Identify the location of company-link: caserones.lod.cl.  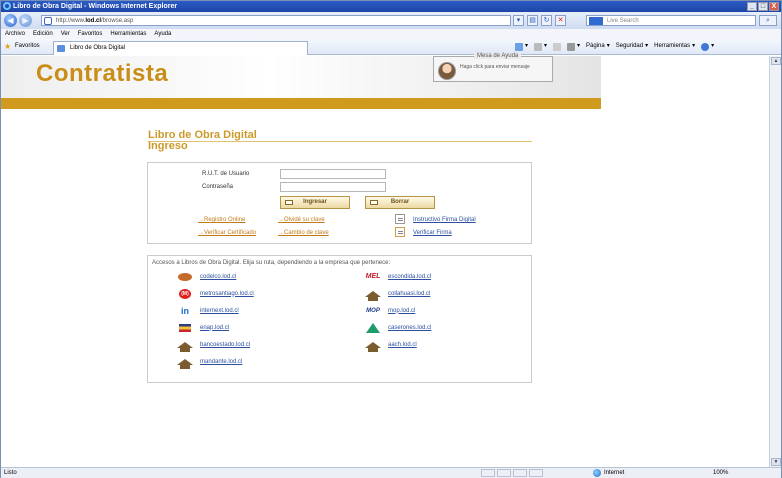
(409, 328).